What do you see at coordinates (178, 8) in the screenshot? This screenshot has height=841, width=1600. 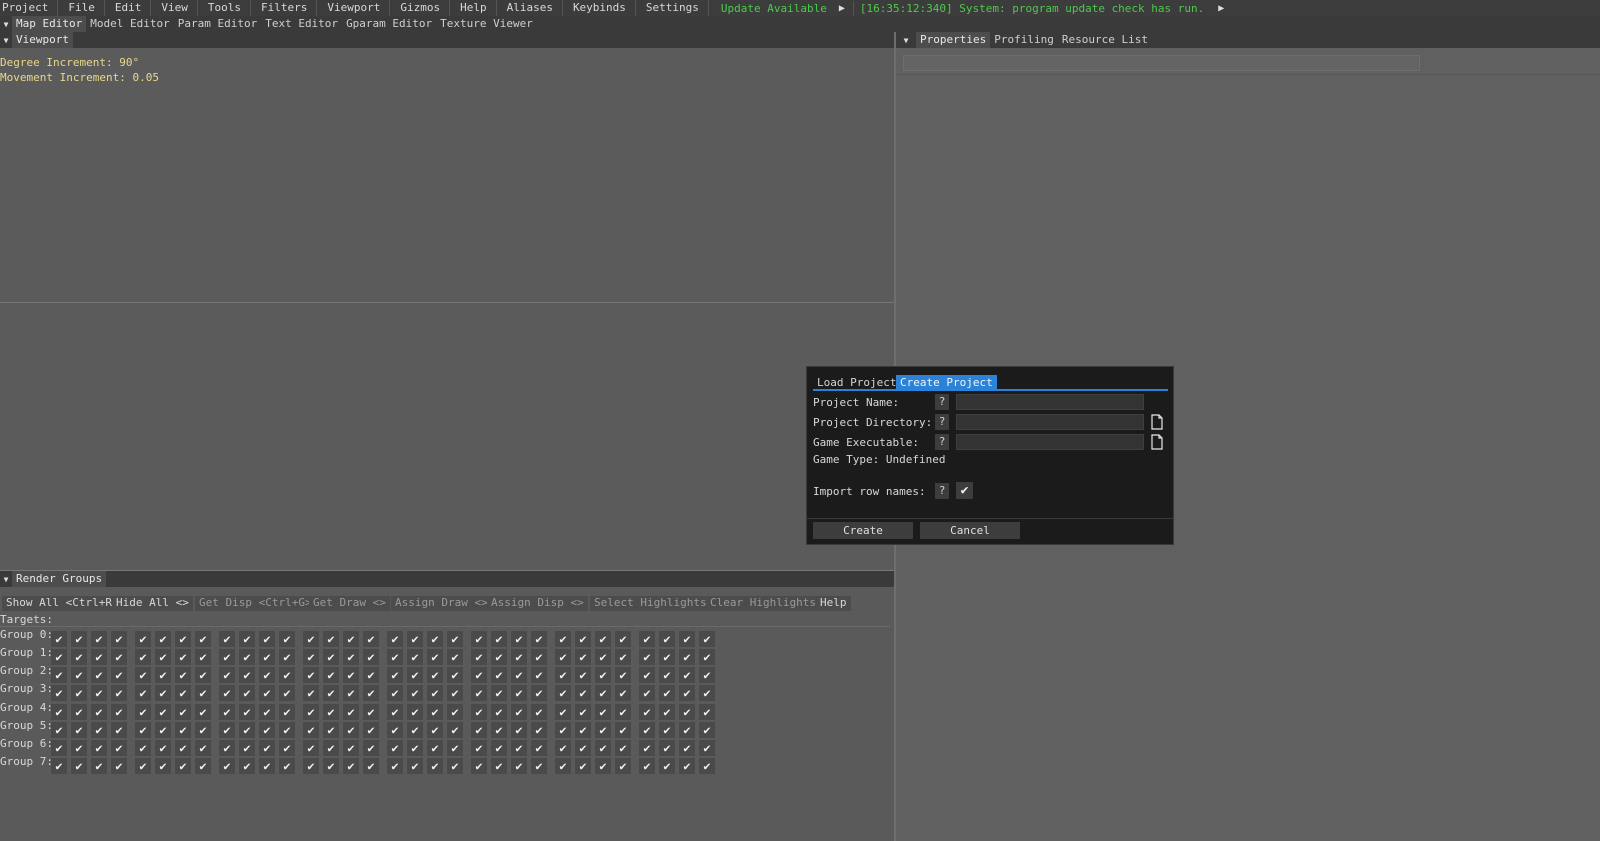 I see `menu-view: View` at bounding box center [178, 8].